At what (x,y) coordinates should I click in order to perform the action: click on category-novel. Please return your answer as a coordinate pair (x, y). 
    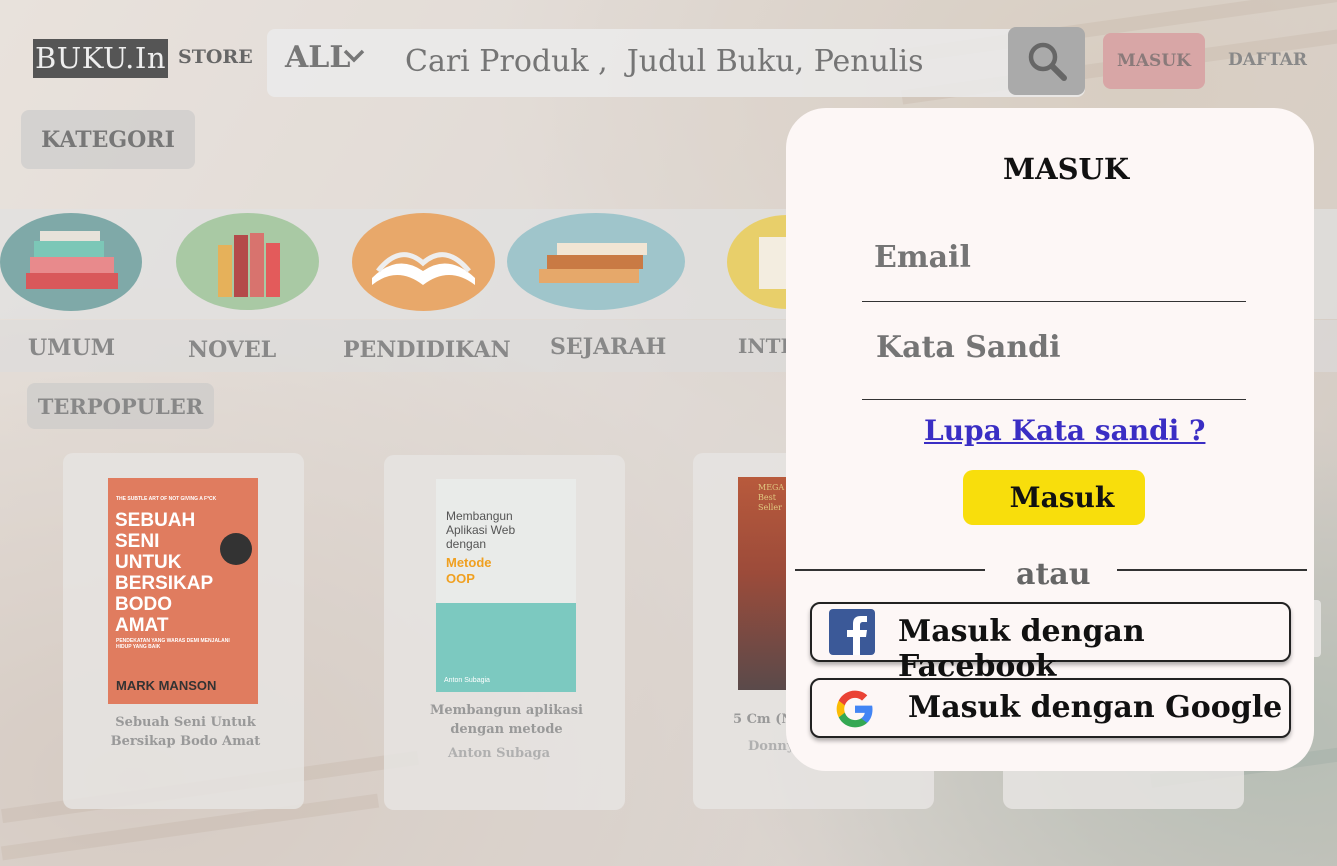
    Looking at the image, I should click on (247, 261).